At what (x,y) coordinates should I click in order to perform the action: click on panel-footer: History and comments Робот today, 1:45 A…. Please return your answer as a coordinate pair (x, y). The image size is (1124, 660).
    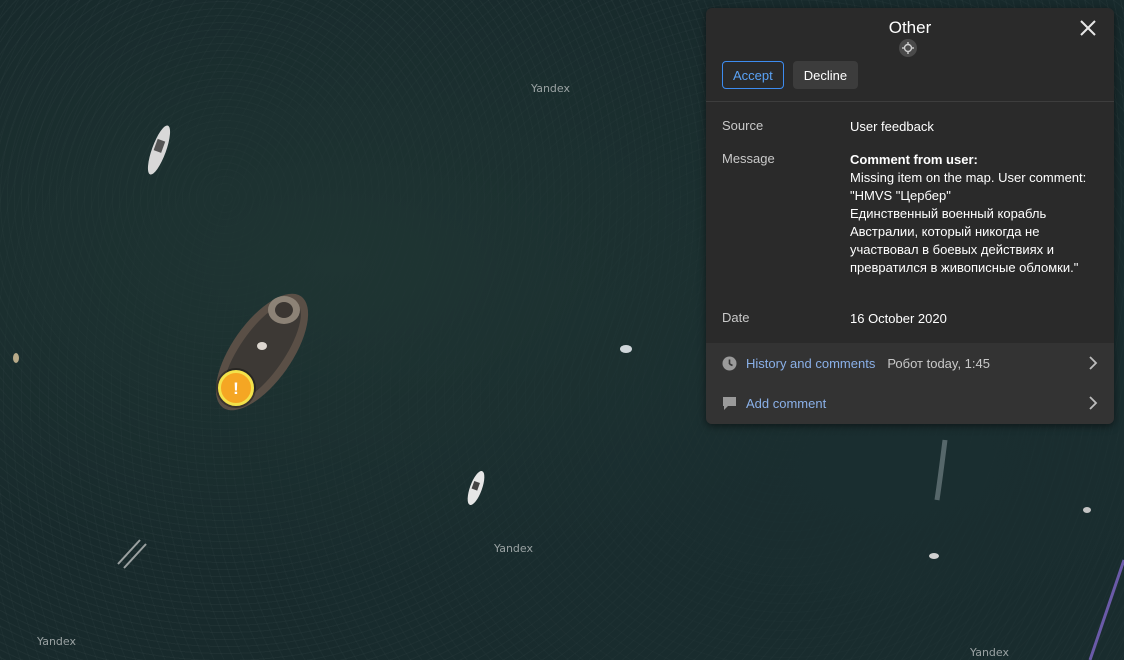
    Looking at the image, I should click on (910, 383).